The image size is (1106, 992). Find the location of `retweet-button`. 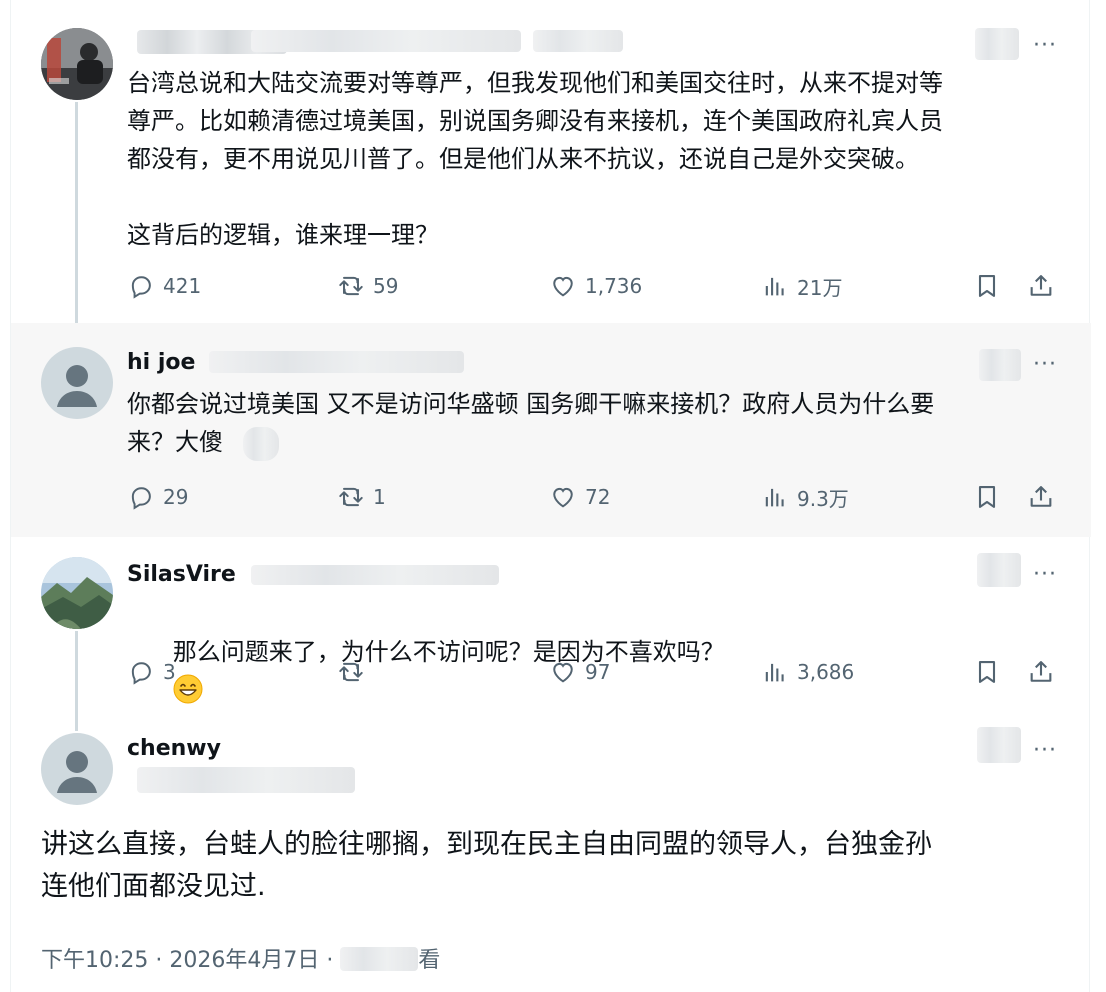

retweet-button is located at coordinates (355, 672).